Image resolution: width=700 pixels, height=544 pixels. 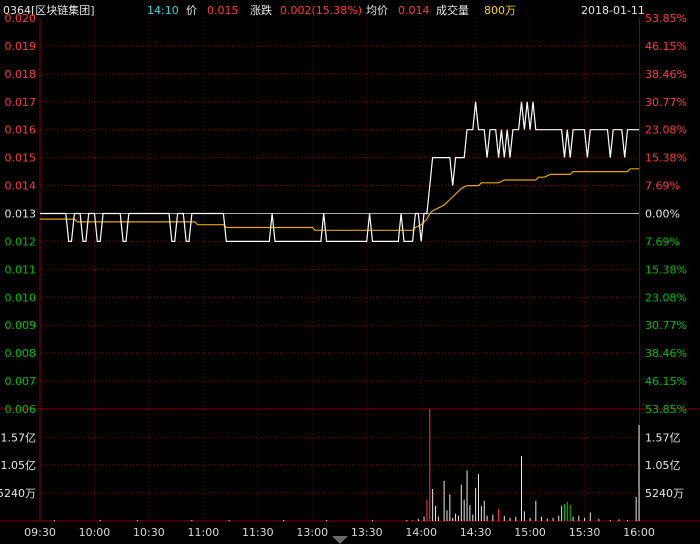 What do you see at coordinates (421, 532) in the screenshot?
I see `time-tick-label: 14:00` at bounding box center [421, 532].